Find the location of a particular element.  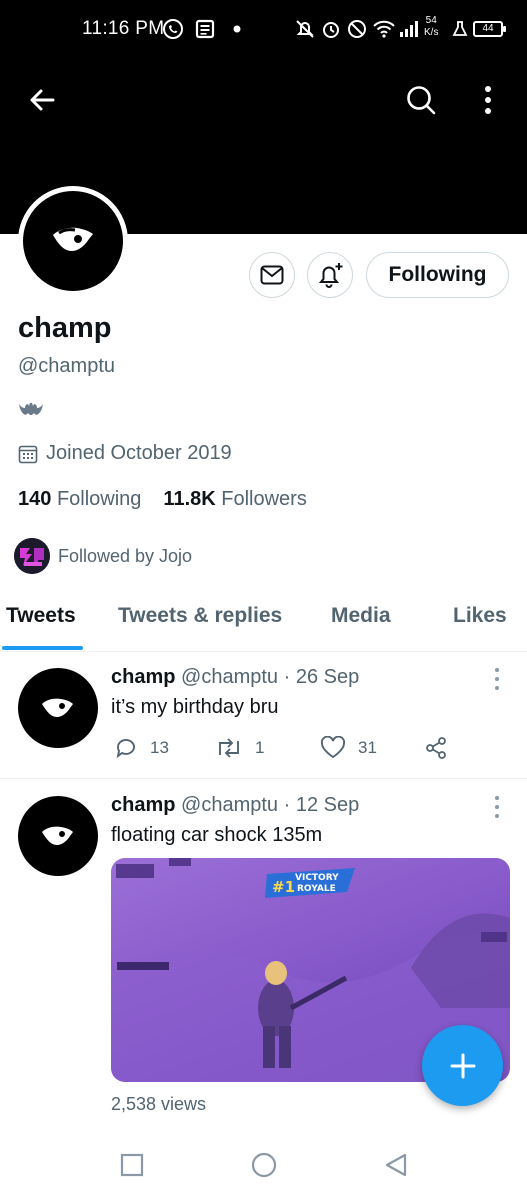

whatsapp-icon is located at coordinates (173, 29).